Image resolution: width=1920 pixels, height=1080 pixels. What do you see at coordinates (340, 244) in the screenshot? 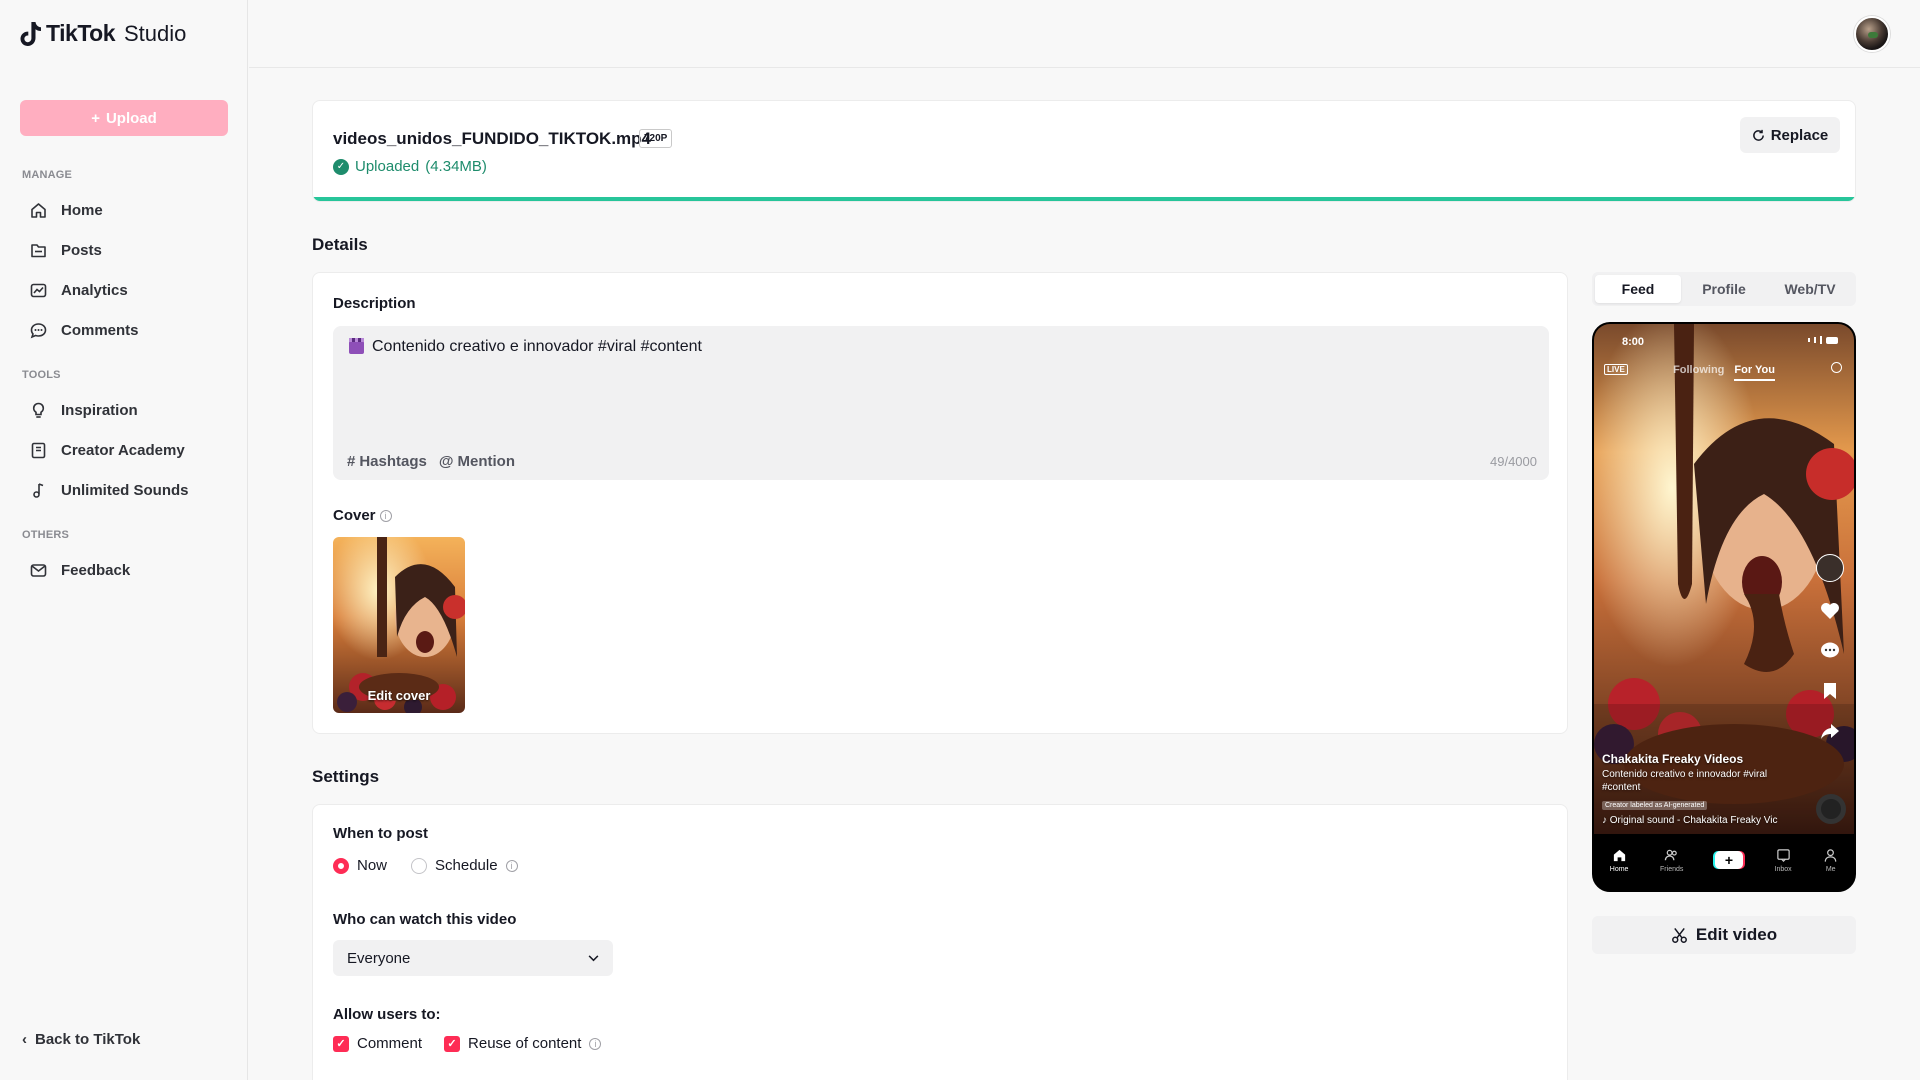
I see `details-heading: Details` at bounding box center [340, 244].